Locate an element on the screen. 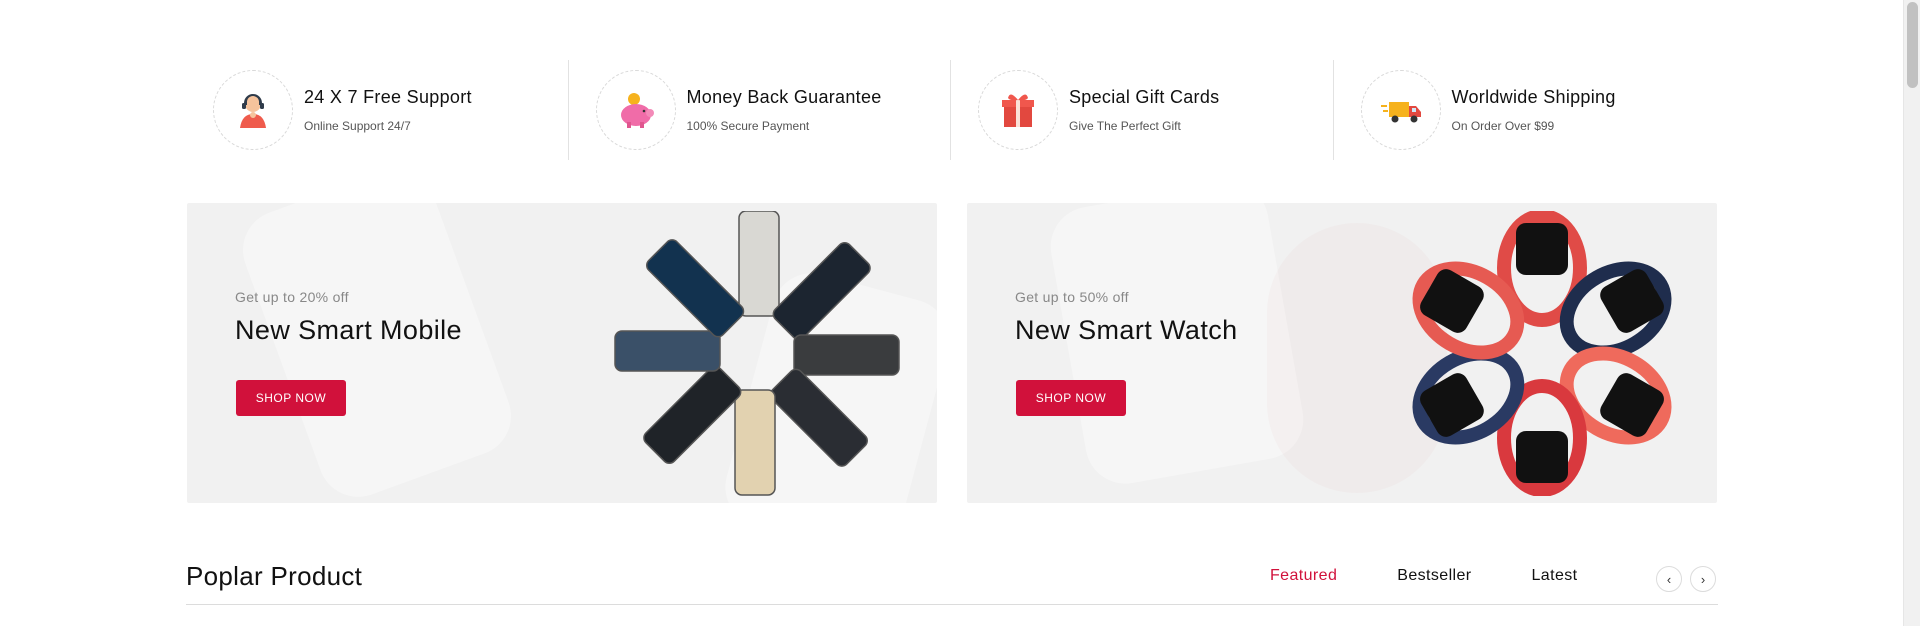 The width and height of the screenshot is (1920, 626). section-title: Poplar Product is located at coordinates (274, 576).